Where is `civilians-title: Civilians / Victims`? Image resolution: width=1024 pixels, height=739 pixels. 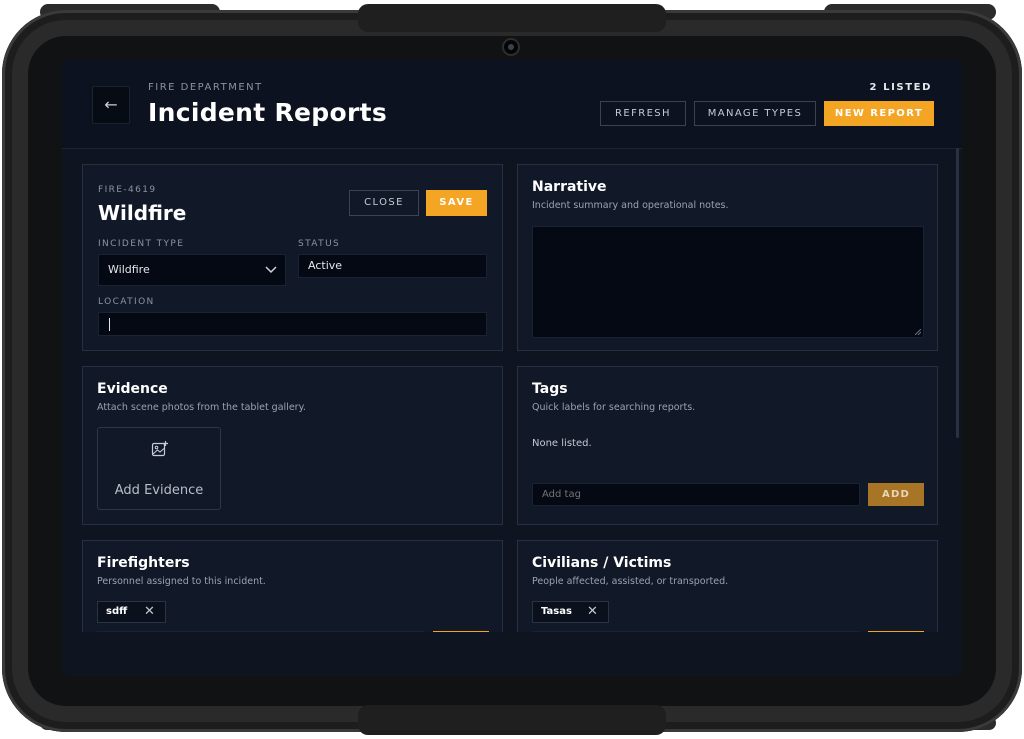 civilians-title: Civilians / Victims is located at coordinates (602, 563).